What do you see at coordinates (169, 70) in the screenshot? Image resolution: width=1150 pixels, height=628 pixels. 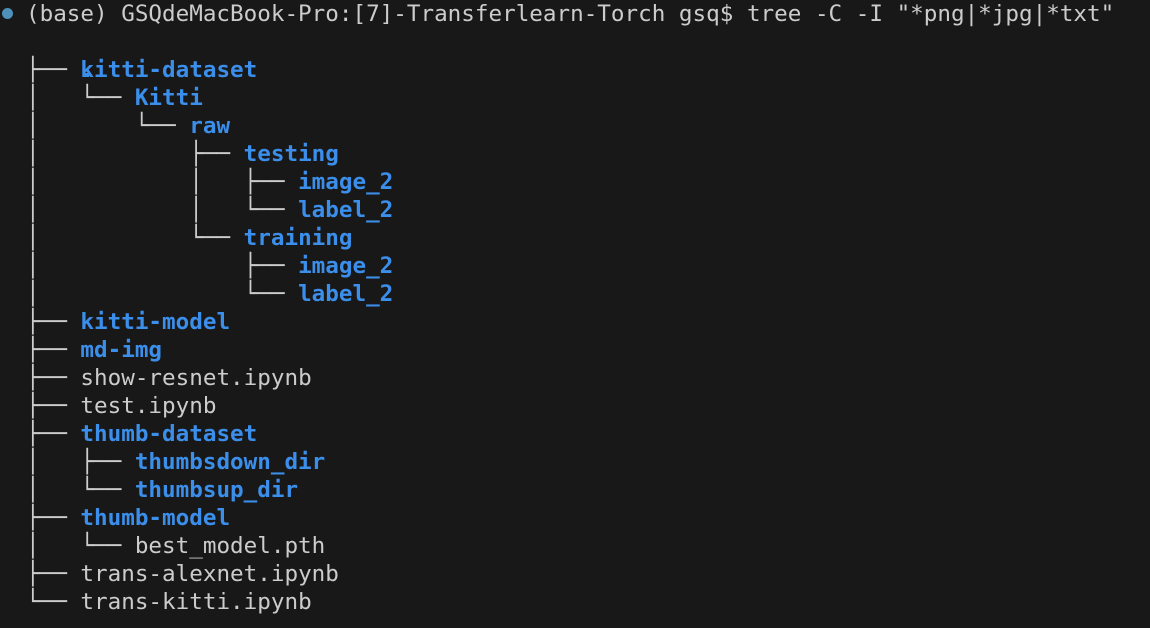 I see `directory-name: kitti-dataset` at bounding box center [169, 70].